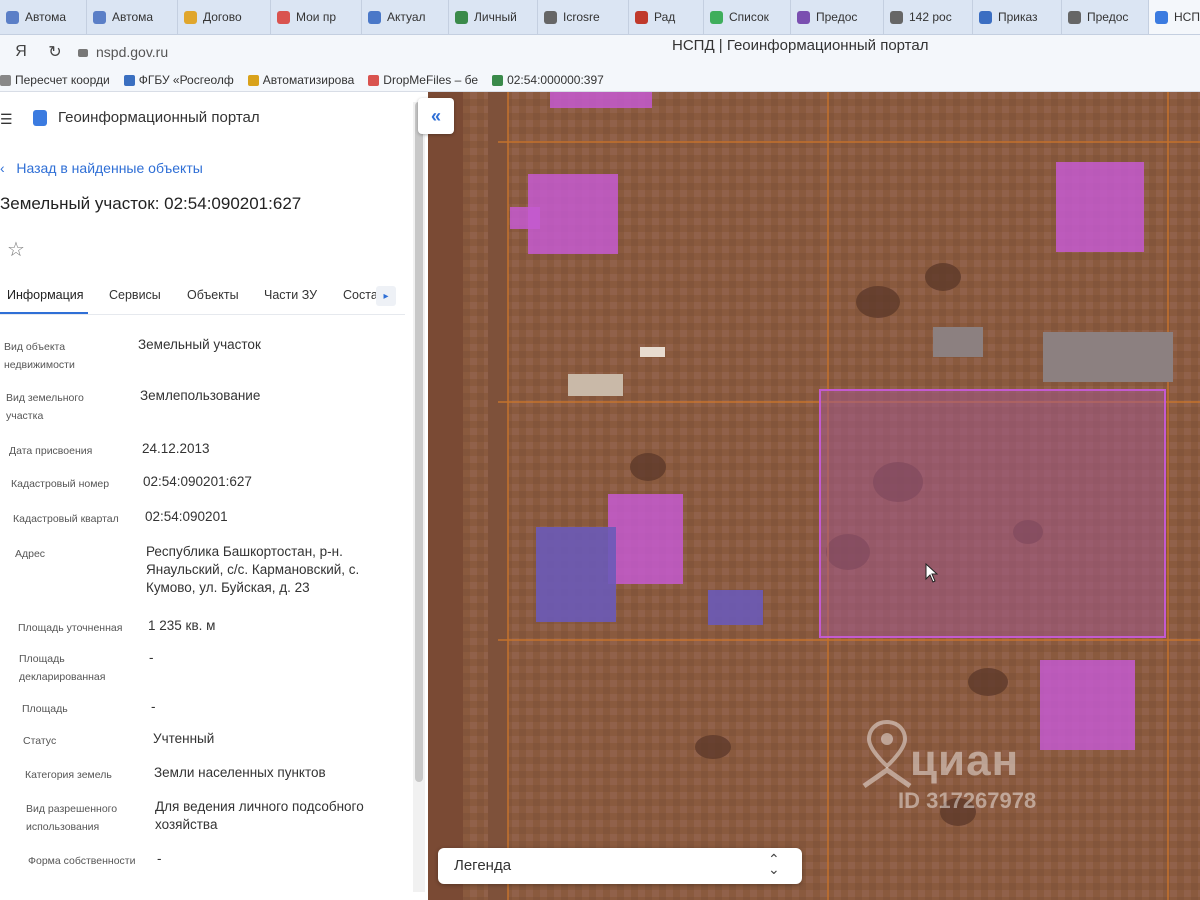  I want to click on reload-icon: ↻, so click(55, 52).